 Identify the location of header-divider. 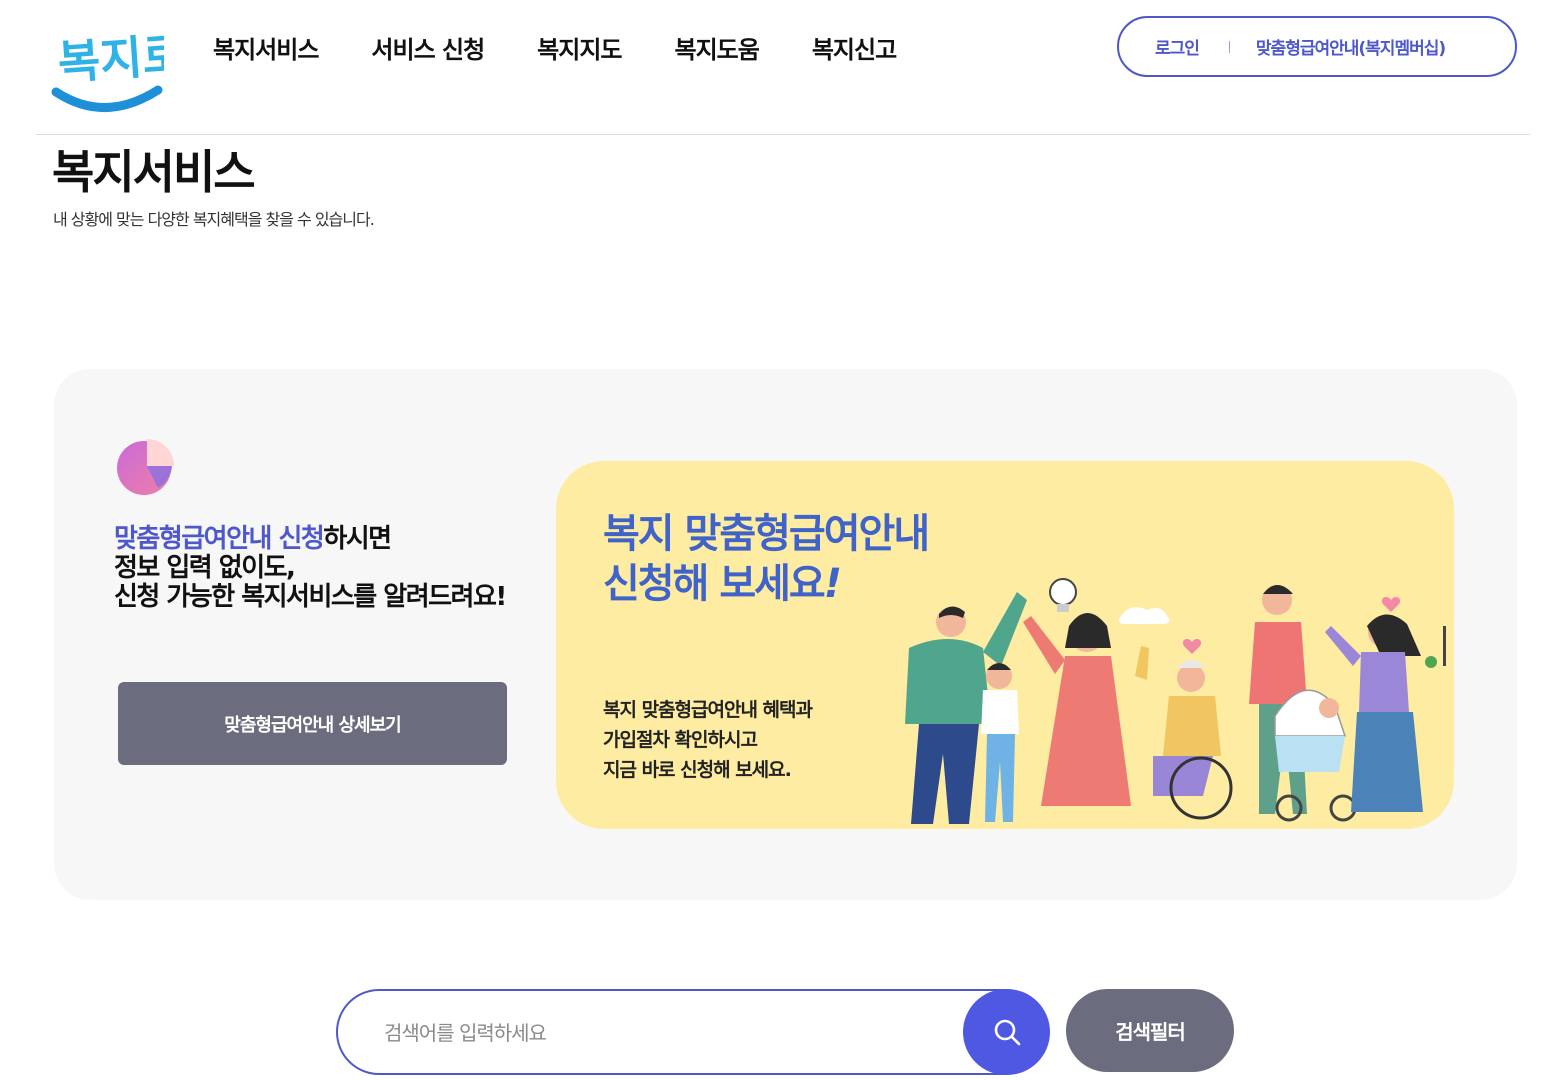
(783, 134).